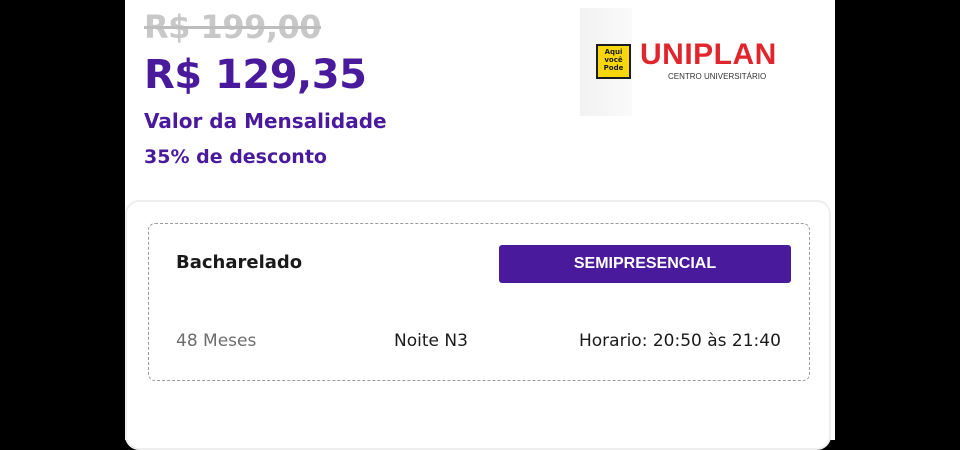 The width and height of the screenshot is (960, 450). What do you see at coordinates (233, 27) in the screenshot?
I see `original-price: R$ 199,00` at bounding box center [233, 27].